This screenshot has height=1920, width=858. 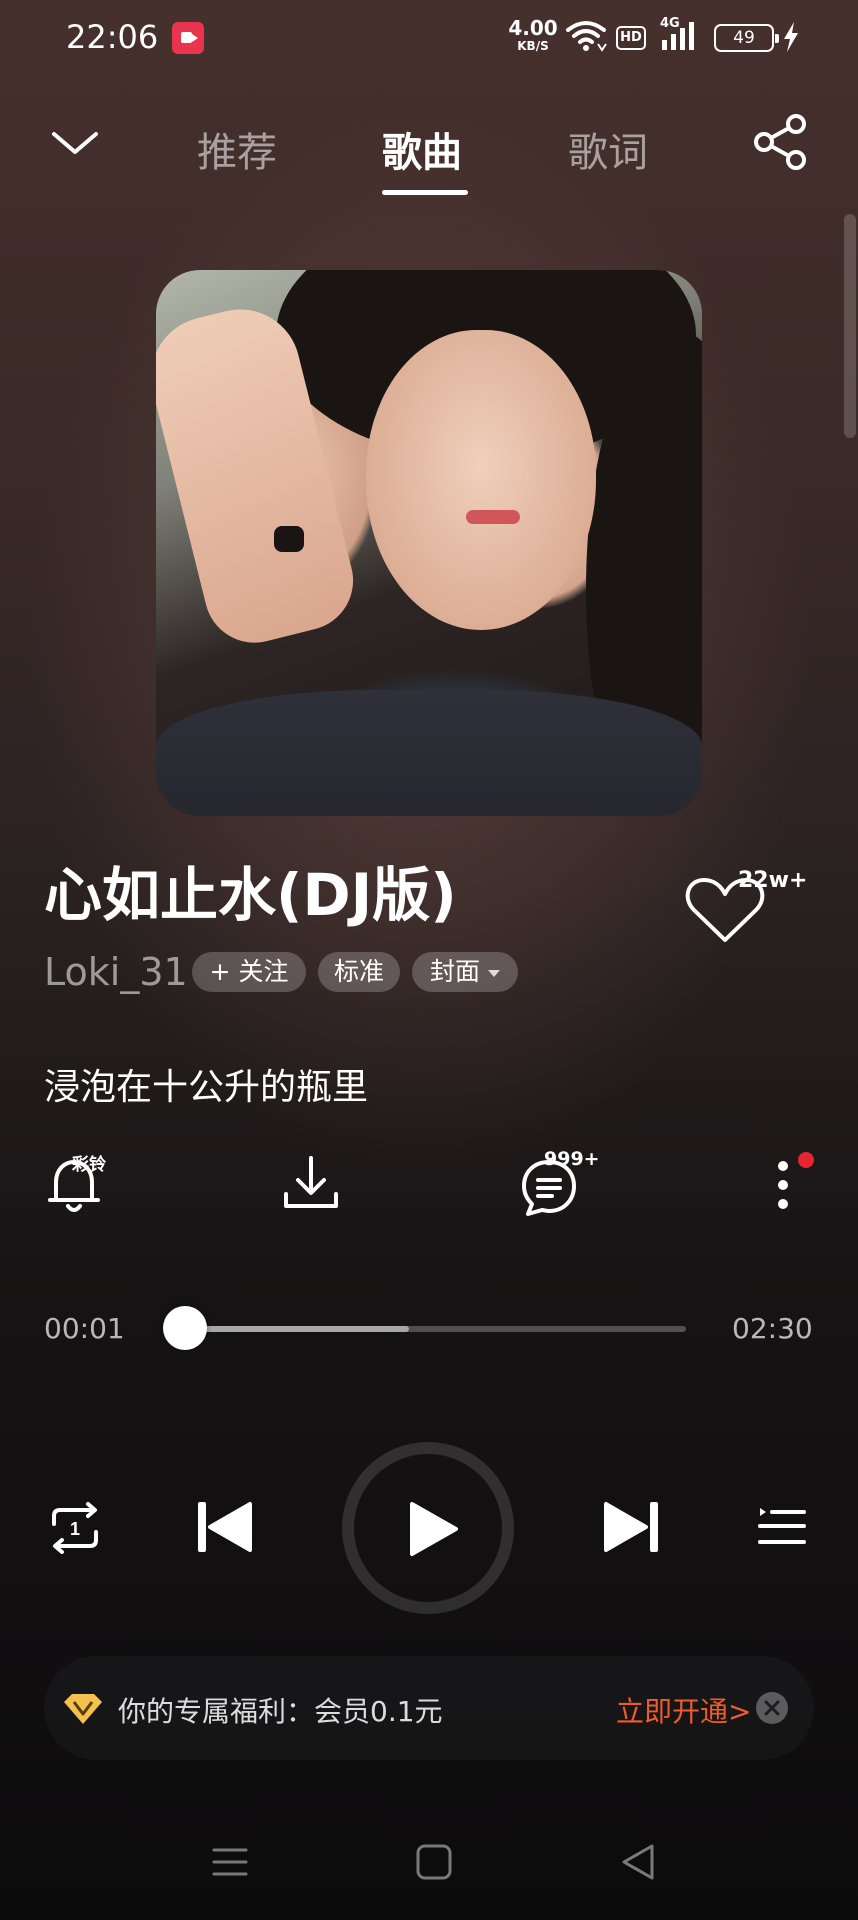 I want to click on vip-diamond-icon, so click(x=83, y=1709).